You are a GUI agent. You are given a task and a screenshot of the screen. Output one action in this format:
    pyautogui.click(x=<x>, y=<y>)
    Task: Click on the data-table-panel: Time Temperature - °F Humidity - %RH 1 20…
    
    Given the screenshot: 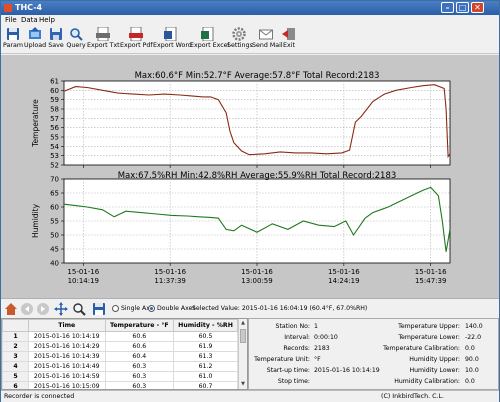 What is the action you would take?
    pyautogui.click(x=124, y=354)
    